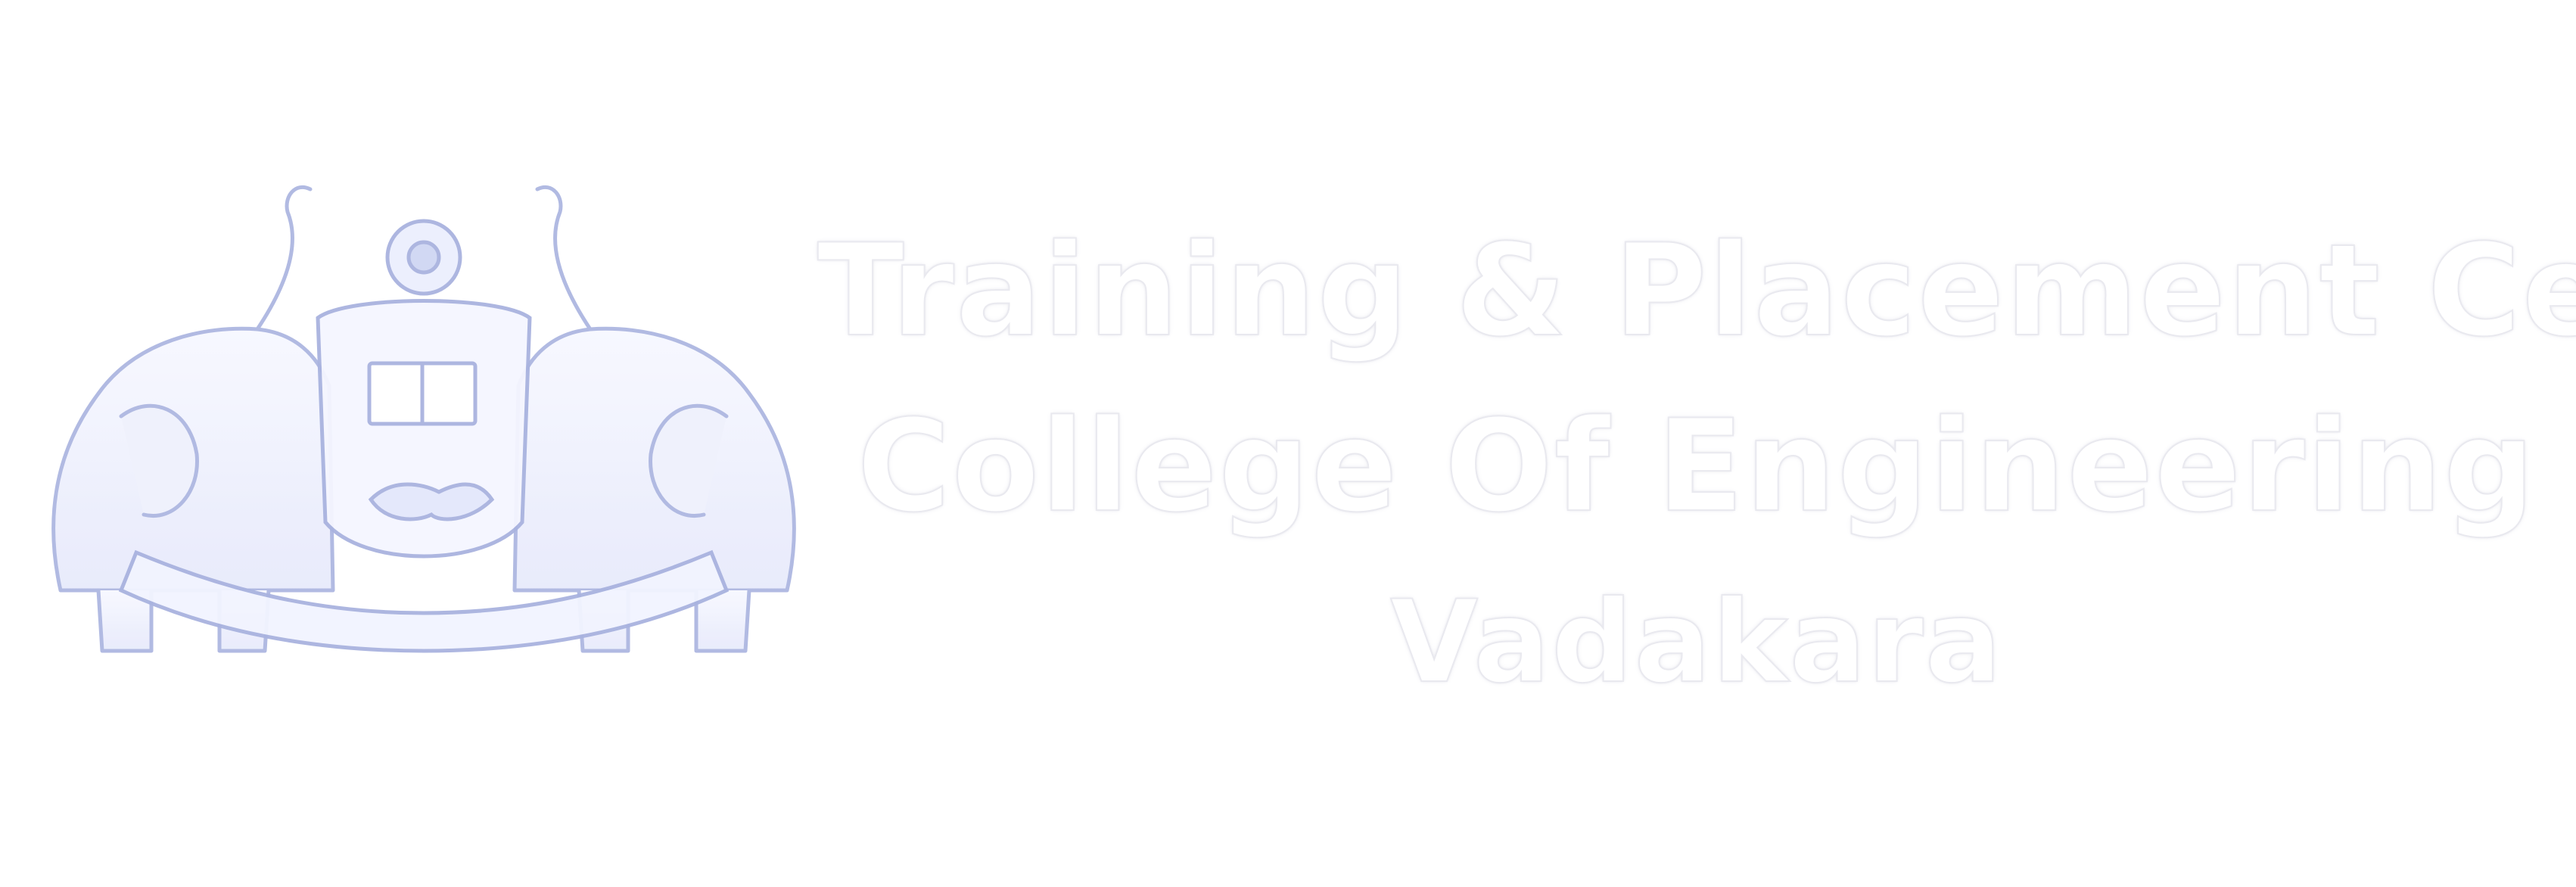 The width and height of the screenshot is (2576, 887). Describe the element at coordinates (1696, 642) in the screenshot. I see `college-location: Vadakara` at that location.